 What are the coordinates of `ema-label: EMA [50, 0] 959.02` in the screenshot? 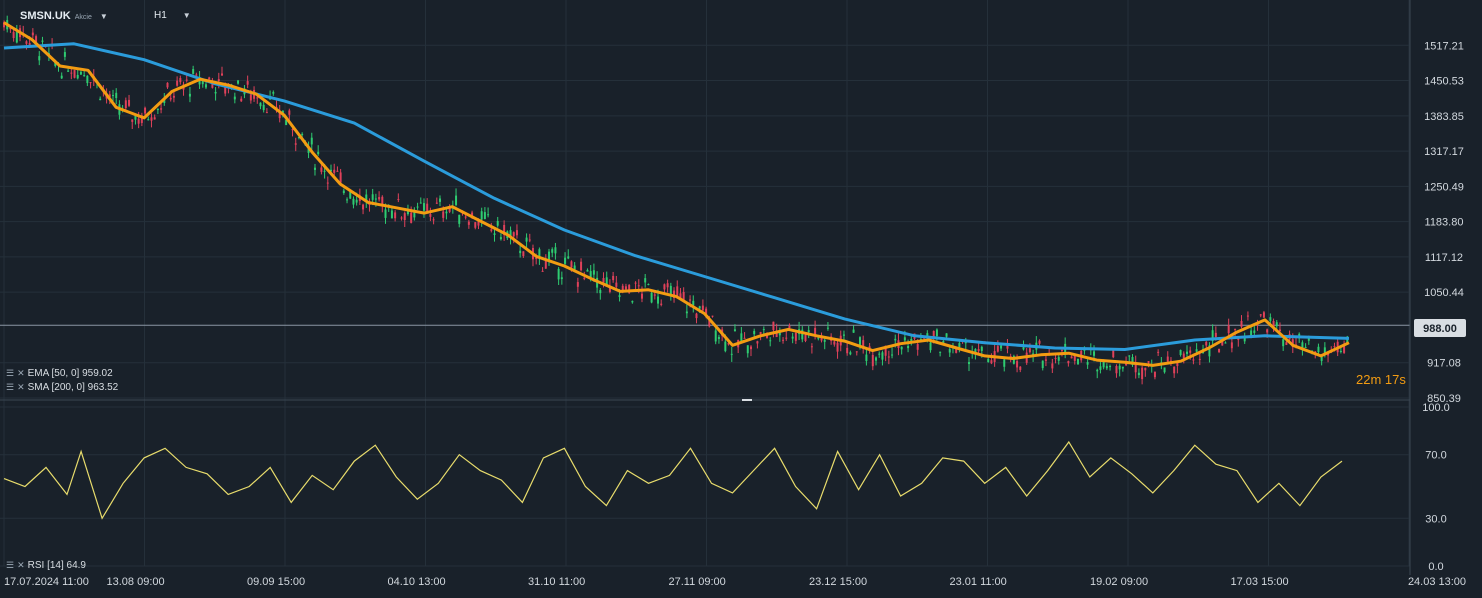 It's located at (70, 373).